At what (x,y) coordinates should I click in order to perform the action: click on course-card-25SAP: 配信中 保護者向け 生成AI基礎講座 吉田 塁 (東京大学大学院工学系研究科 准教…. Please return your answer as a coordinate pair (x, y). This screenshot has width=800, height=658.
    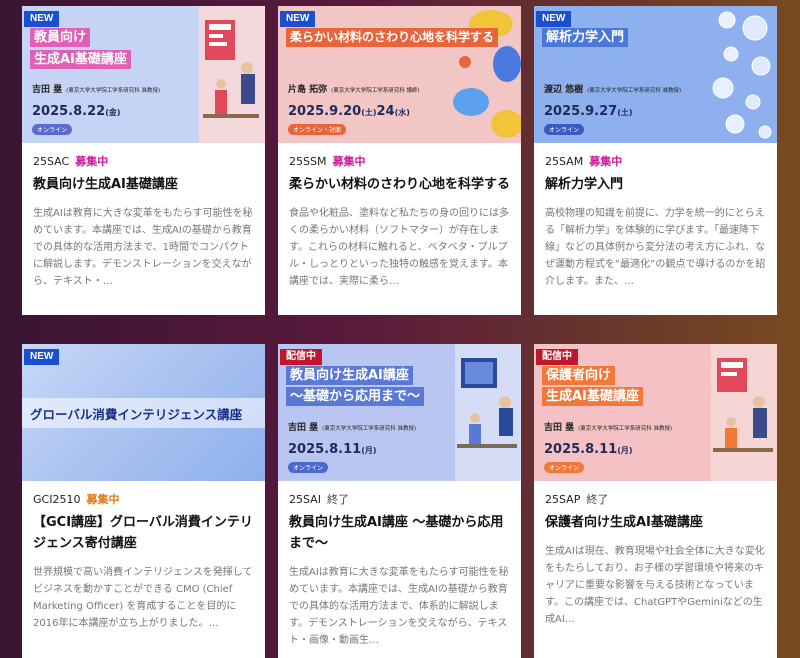
    Looking at the image, I should click on (655, 501).